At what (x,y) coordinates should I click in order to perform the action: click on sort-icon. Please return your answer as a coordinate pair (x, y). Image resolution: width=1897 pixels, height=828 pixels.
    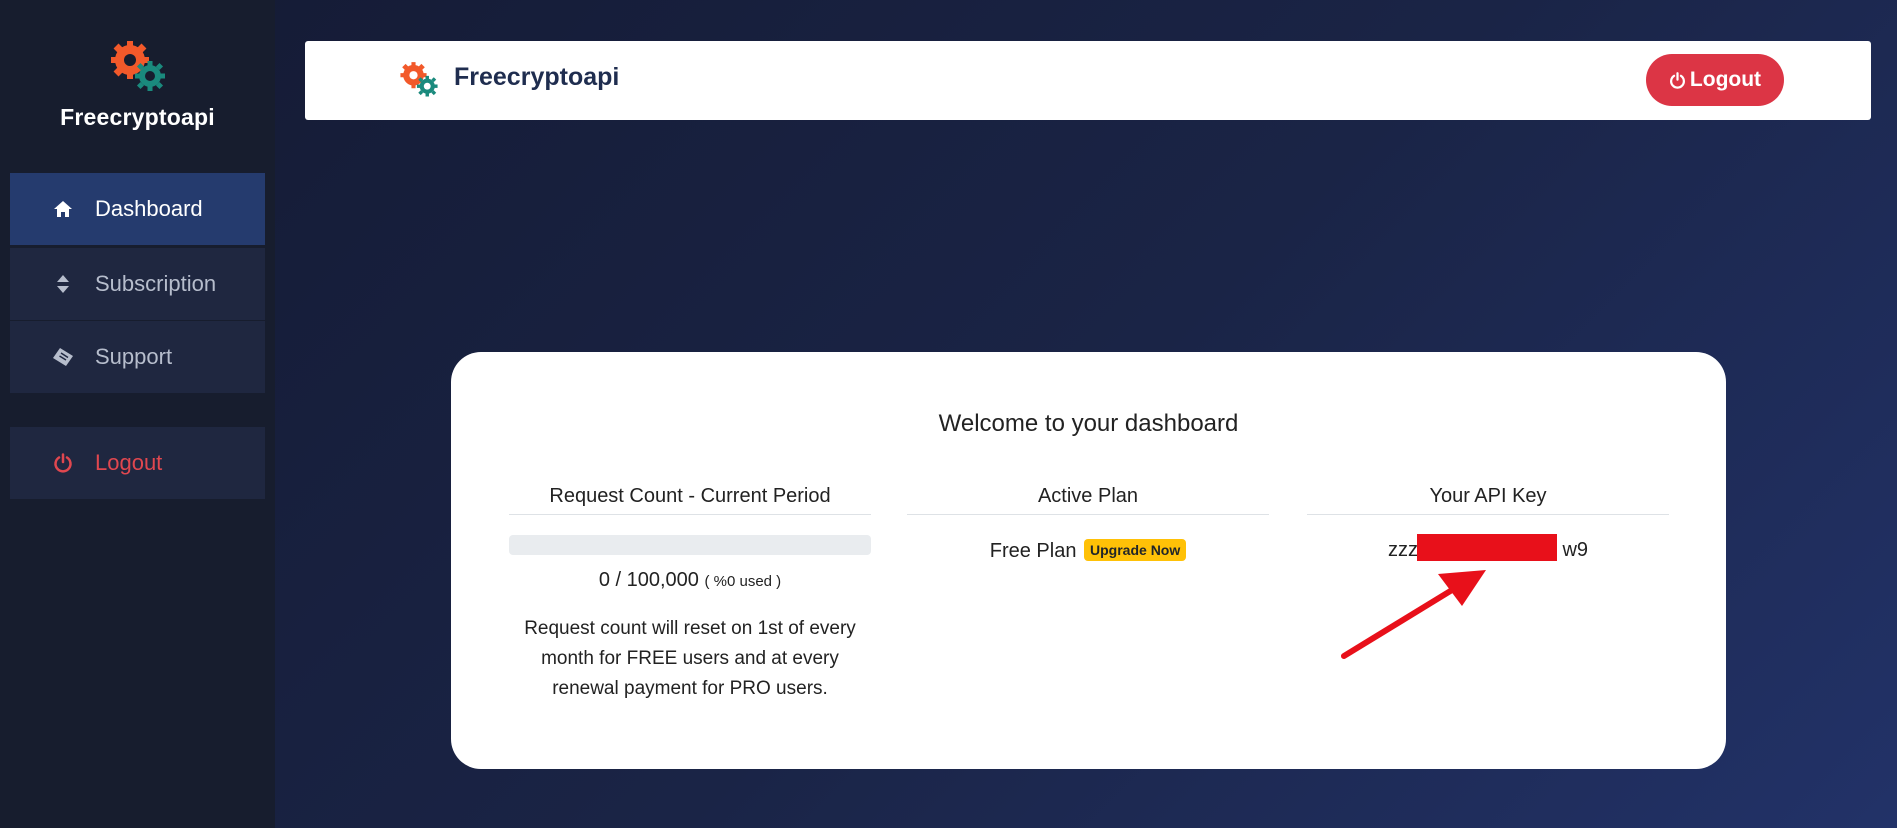
    Looking at the image, I should click on (63, 284).